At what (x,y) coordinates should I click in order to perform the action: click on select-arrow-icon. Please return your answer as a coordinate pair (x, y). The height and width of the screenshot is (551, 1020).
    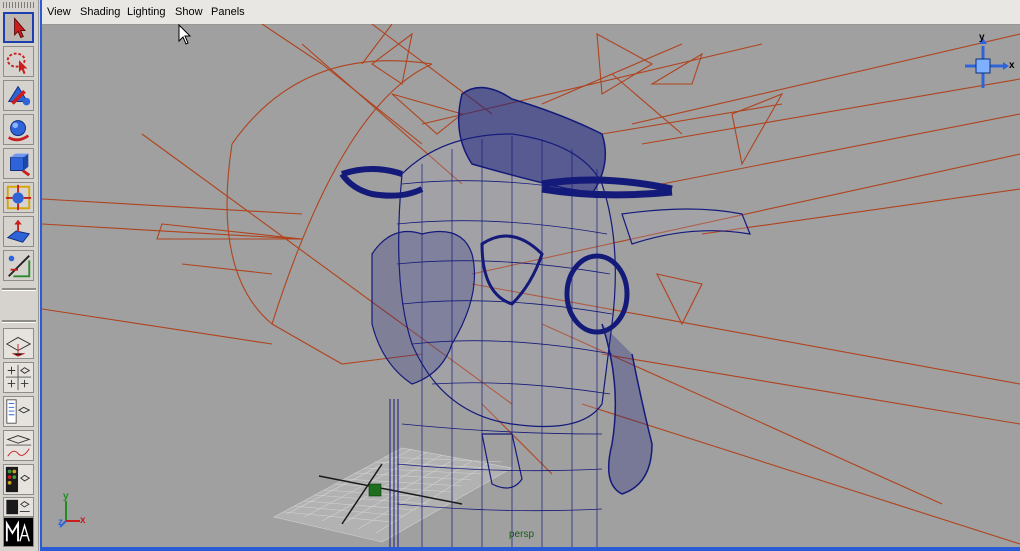
    Looking at the image, I should click on (20, 28).